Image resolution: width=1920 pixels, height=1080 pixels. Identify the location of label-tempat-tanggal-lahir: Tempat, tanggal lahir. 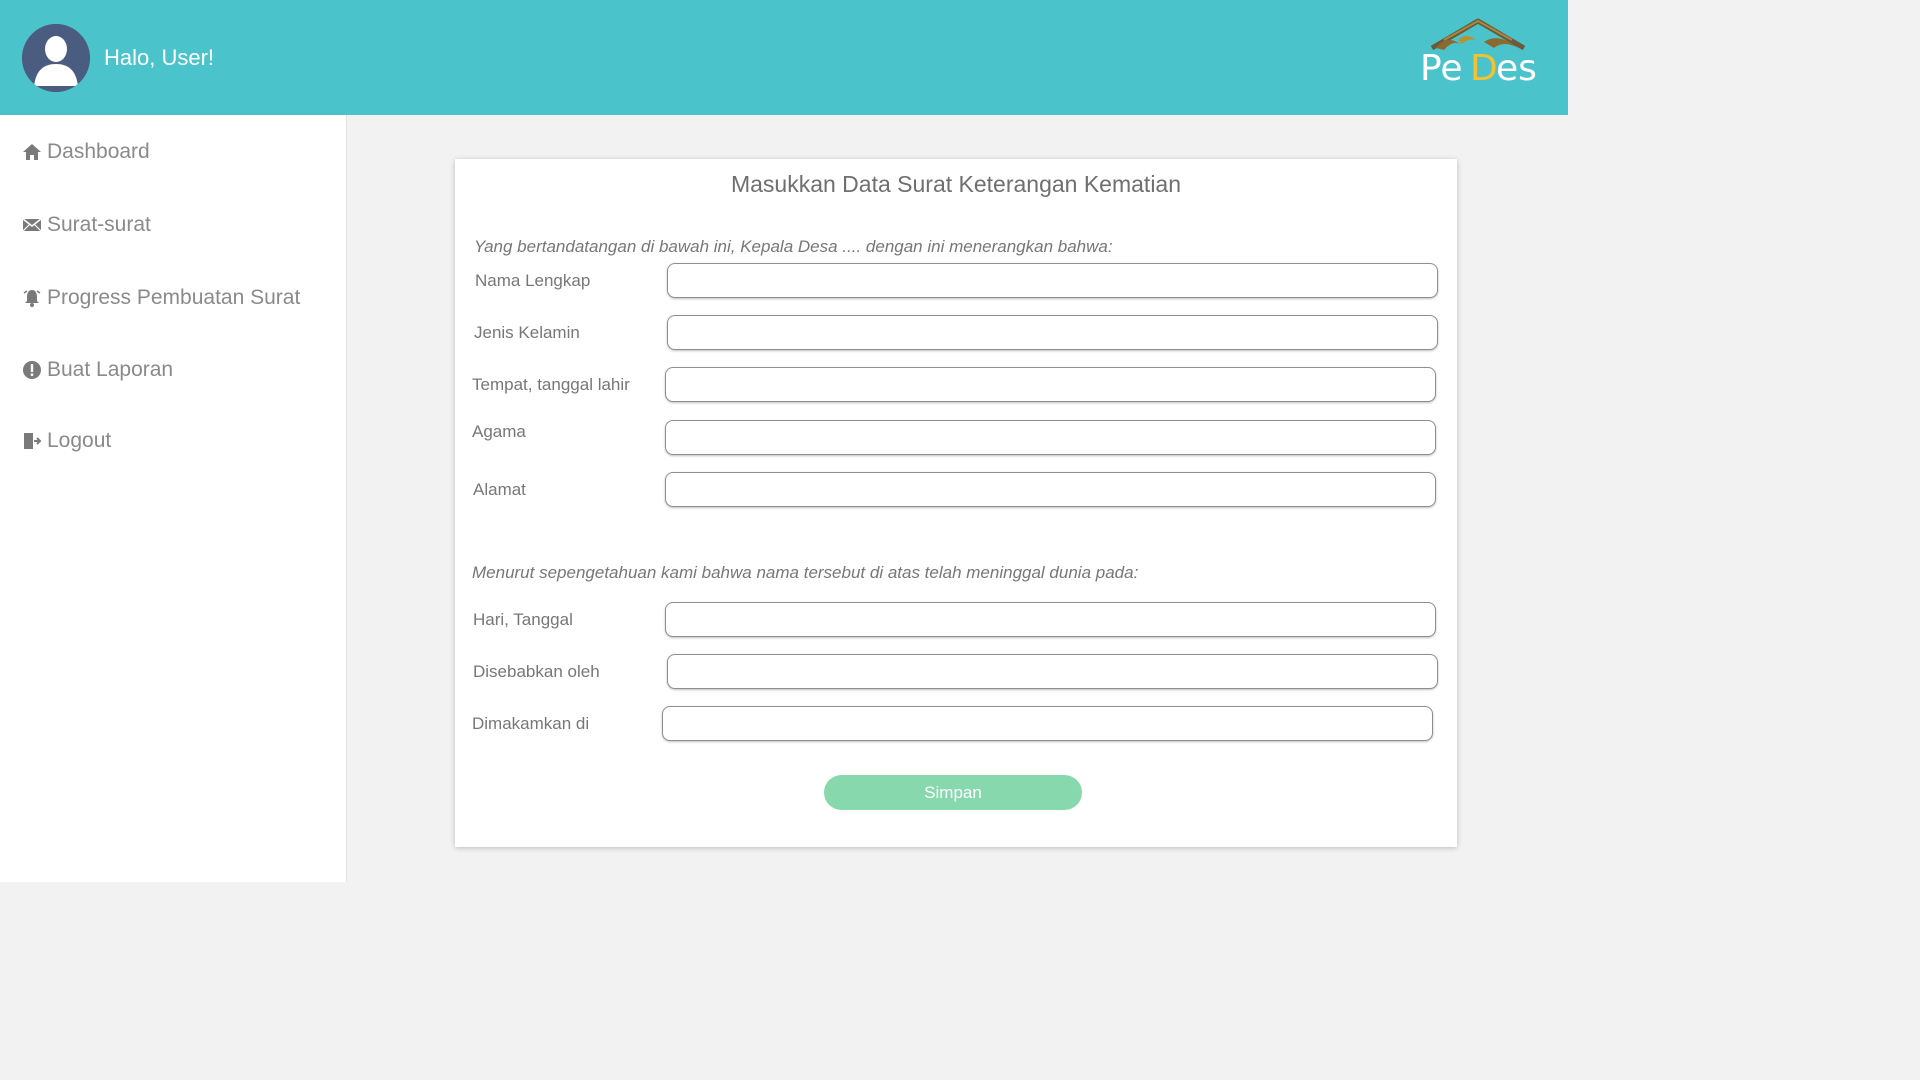
(551, 384).